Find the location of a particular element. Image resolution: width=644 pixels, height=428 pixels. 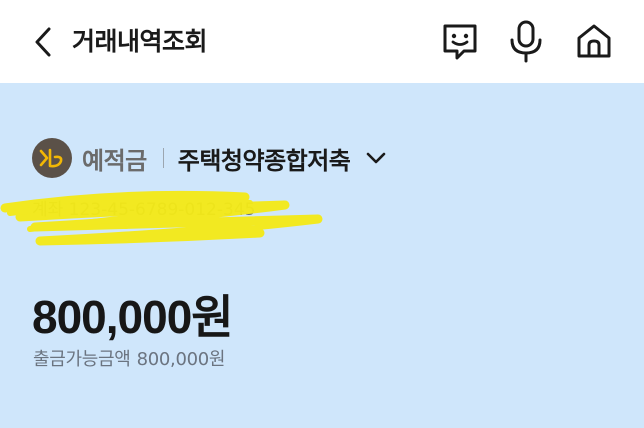

back-icon is located at coordinates (43, 42).